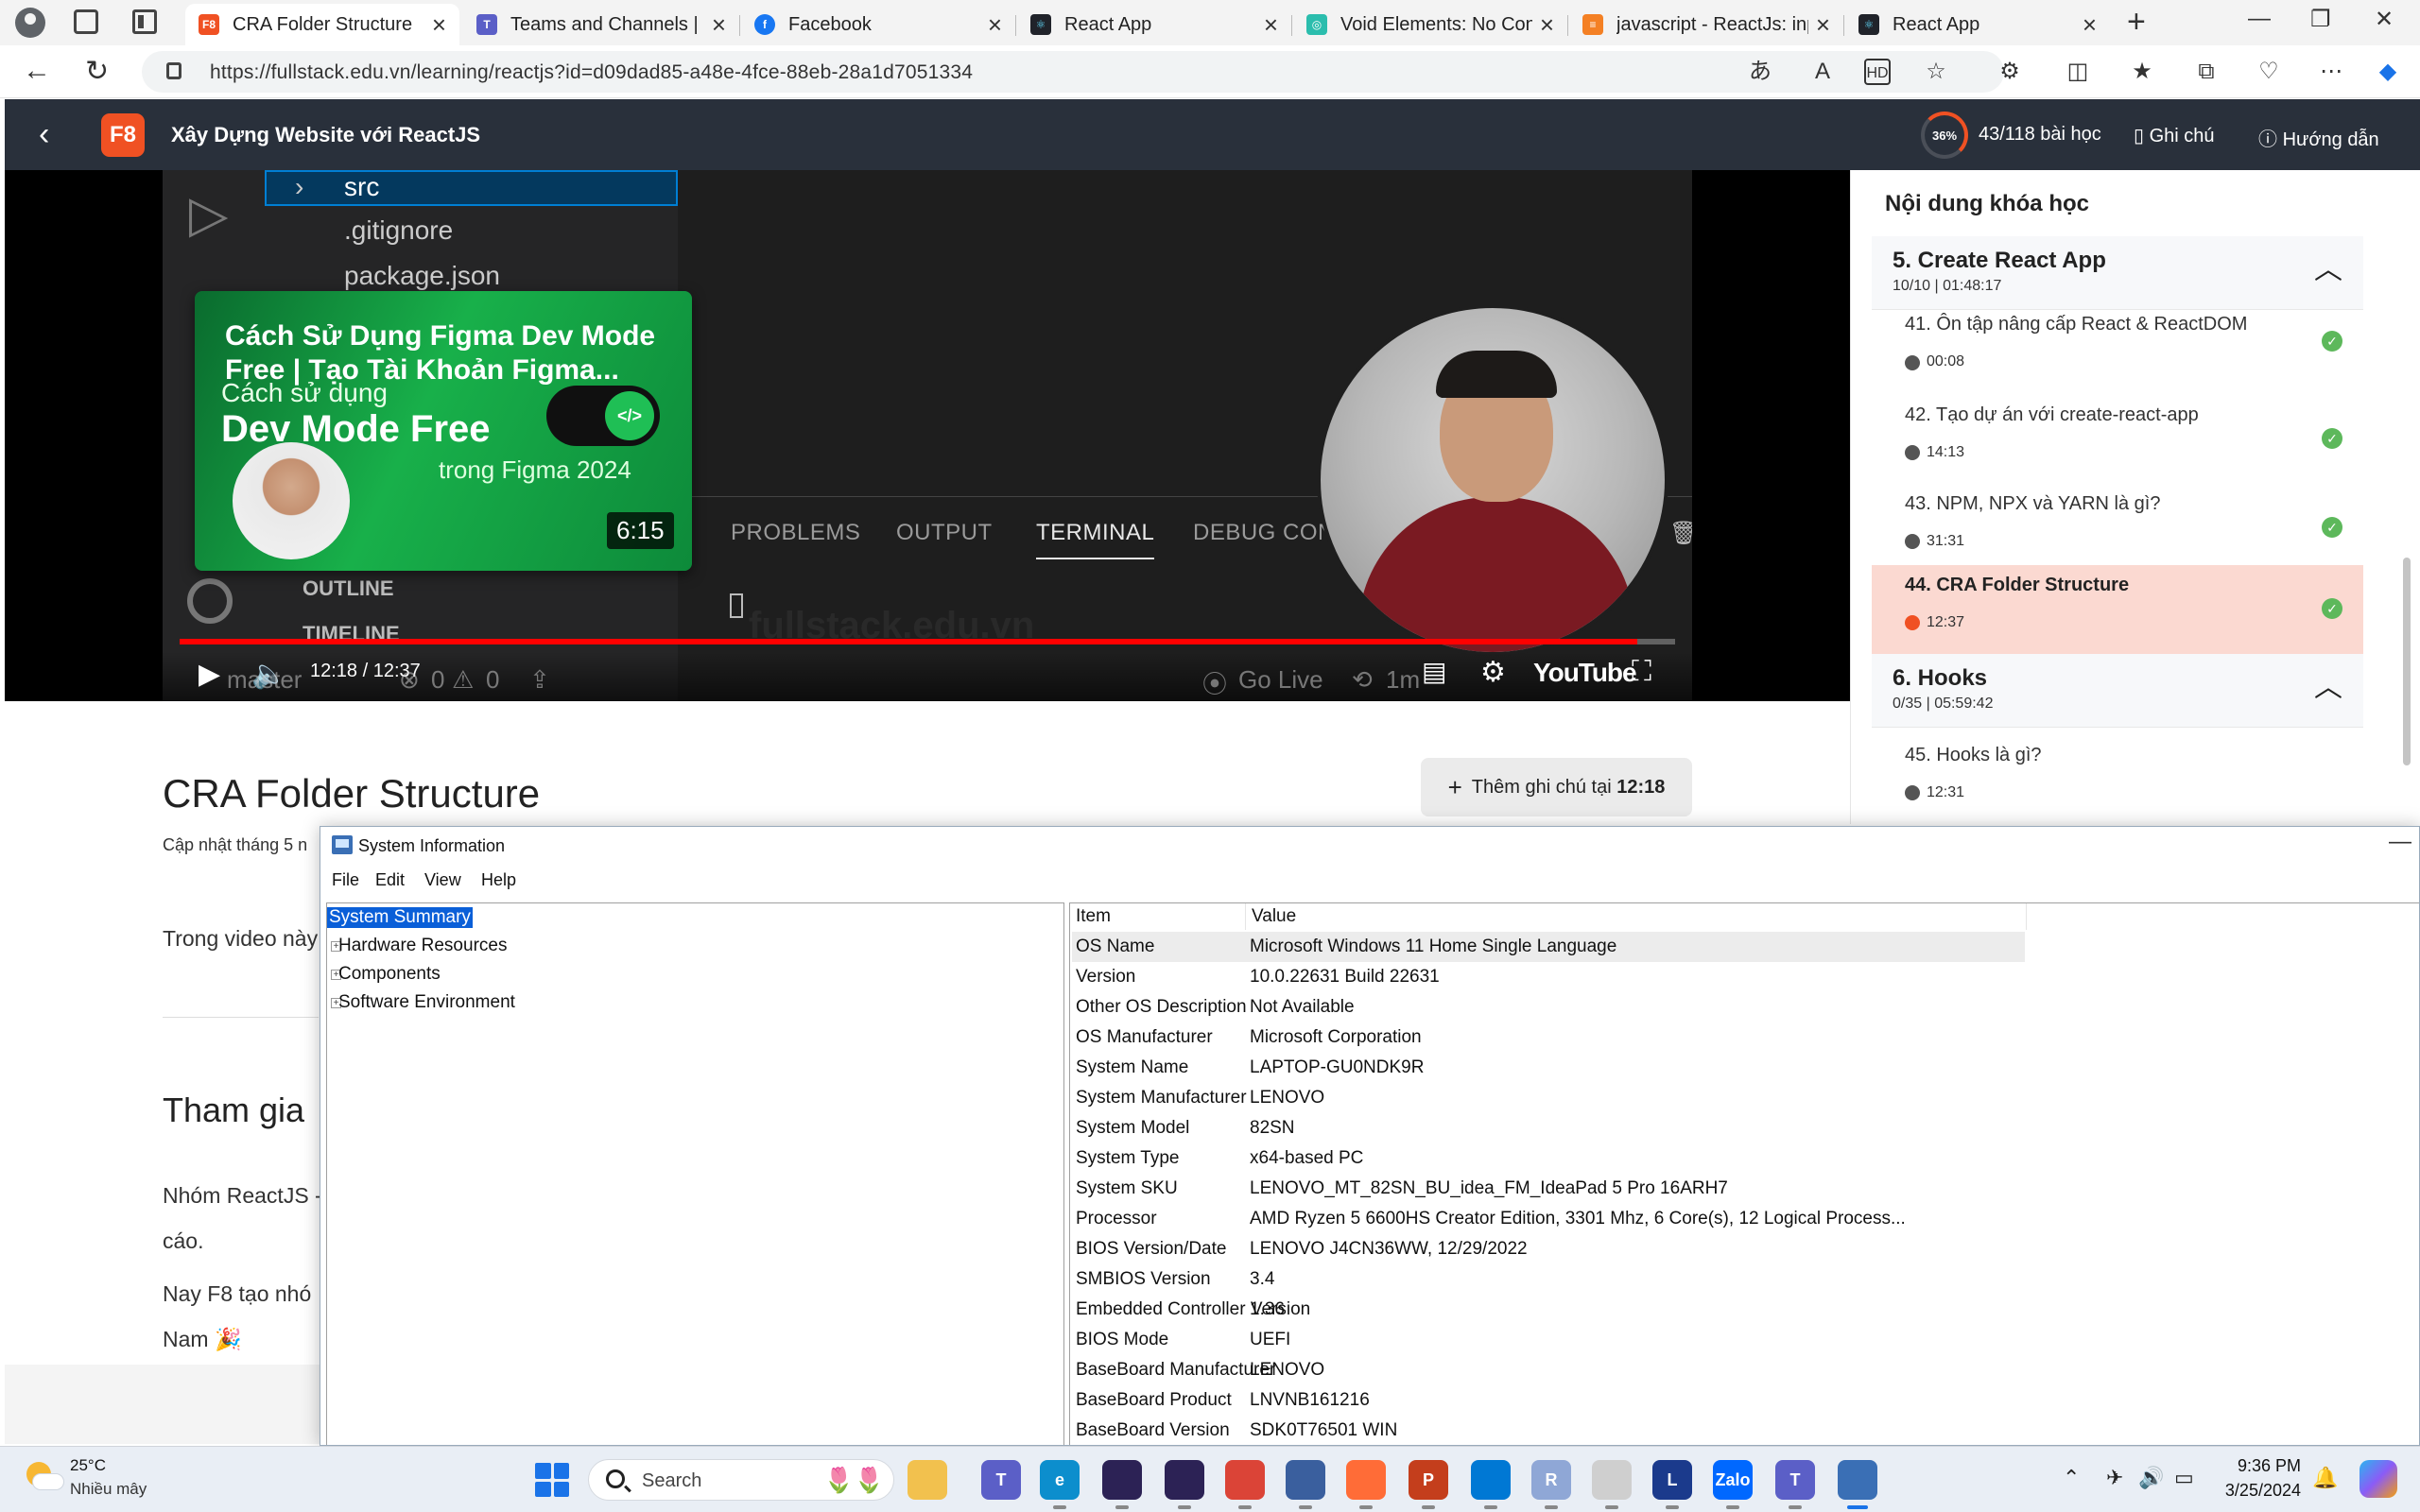 The width and height of the screenshot is (2420, 1512). What do you see at coordinates (389, 974) in the screenshot?
I see `tree-node-components: Components` at bounding box center [389, 974].